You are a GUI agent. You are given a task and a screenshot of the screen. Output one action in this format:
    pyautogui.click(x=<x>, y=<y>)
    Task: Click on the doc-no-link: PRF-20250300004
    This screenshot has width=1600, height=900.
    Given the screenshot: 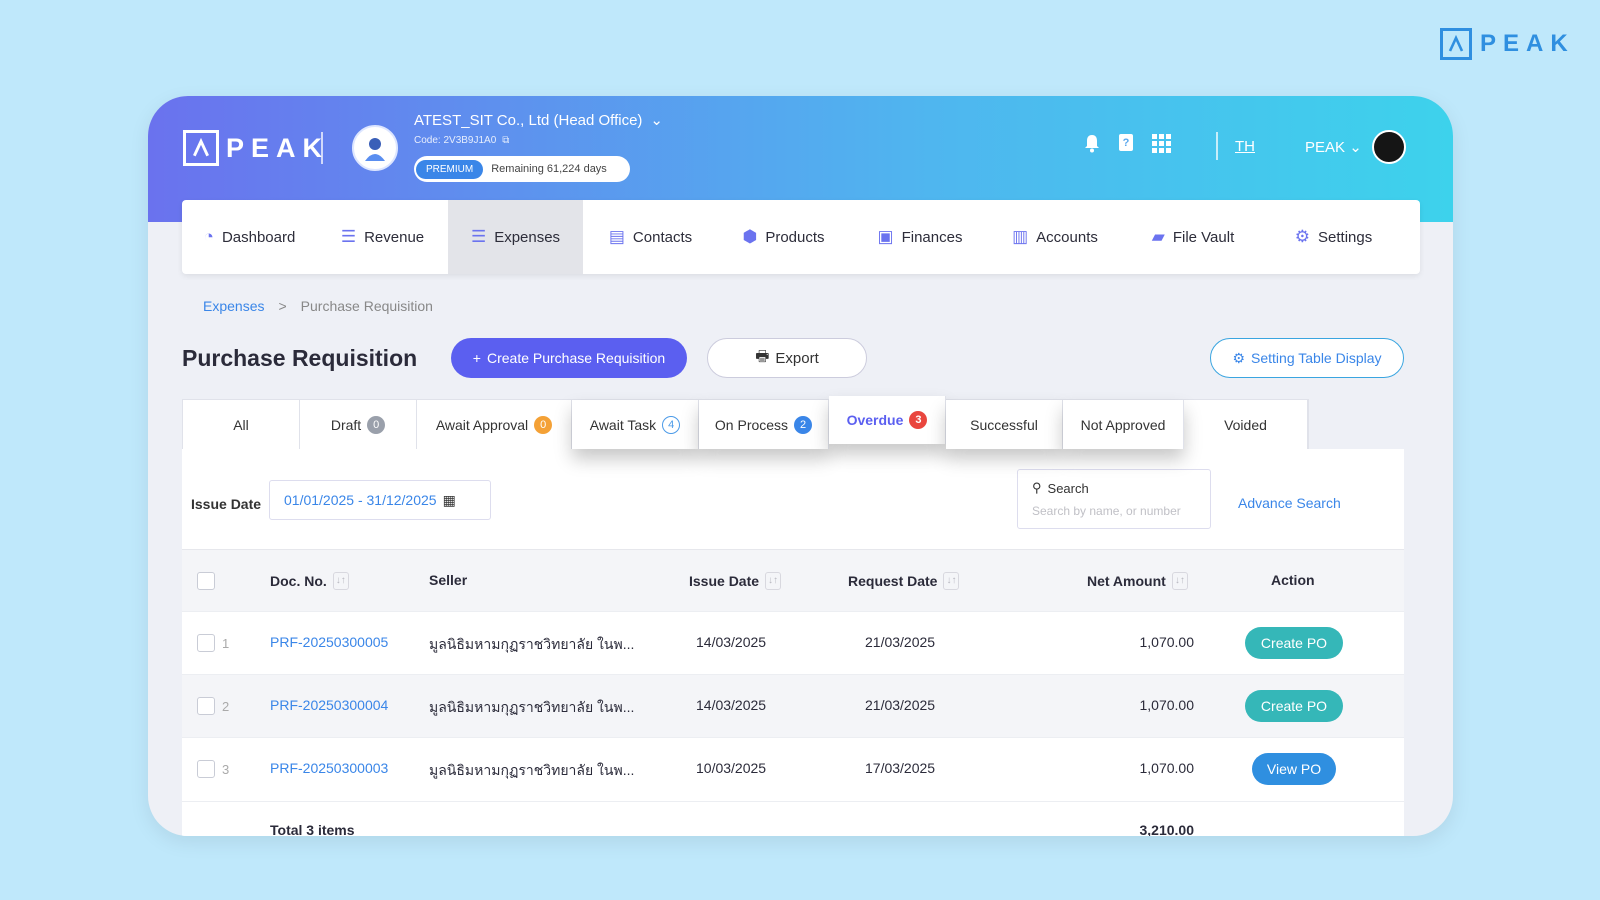 What is the action you would take?
    pyautogui.click(x=329, y=705)
    